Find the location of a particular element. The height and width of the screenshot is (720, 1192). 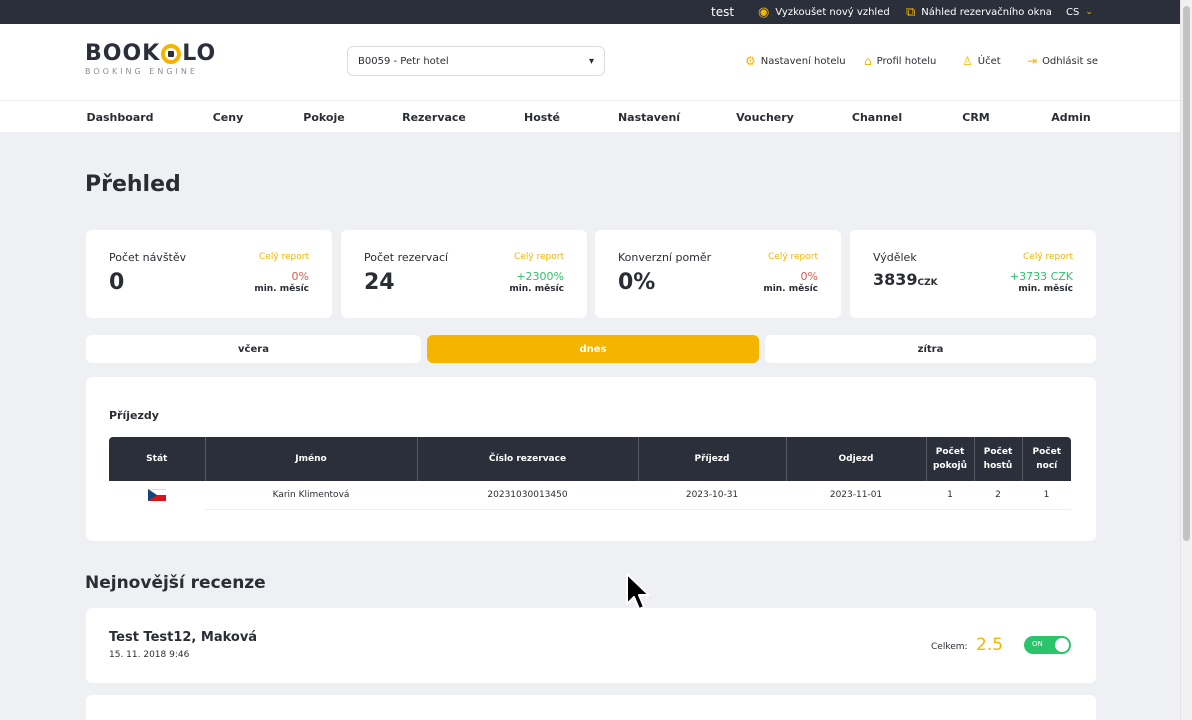

language-select: CS ⌄ is located at coordinates (1079, 12).